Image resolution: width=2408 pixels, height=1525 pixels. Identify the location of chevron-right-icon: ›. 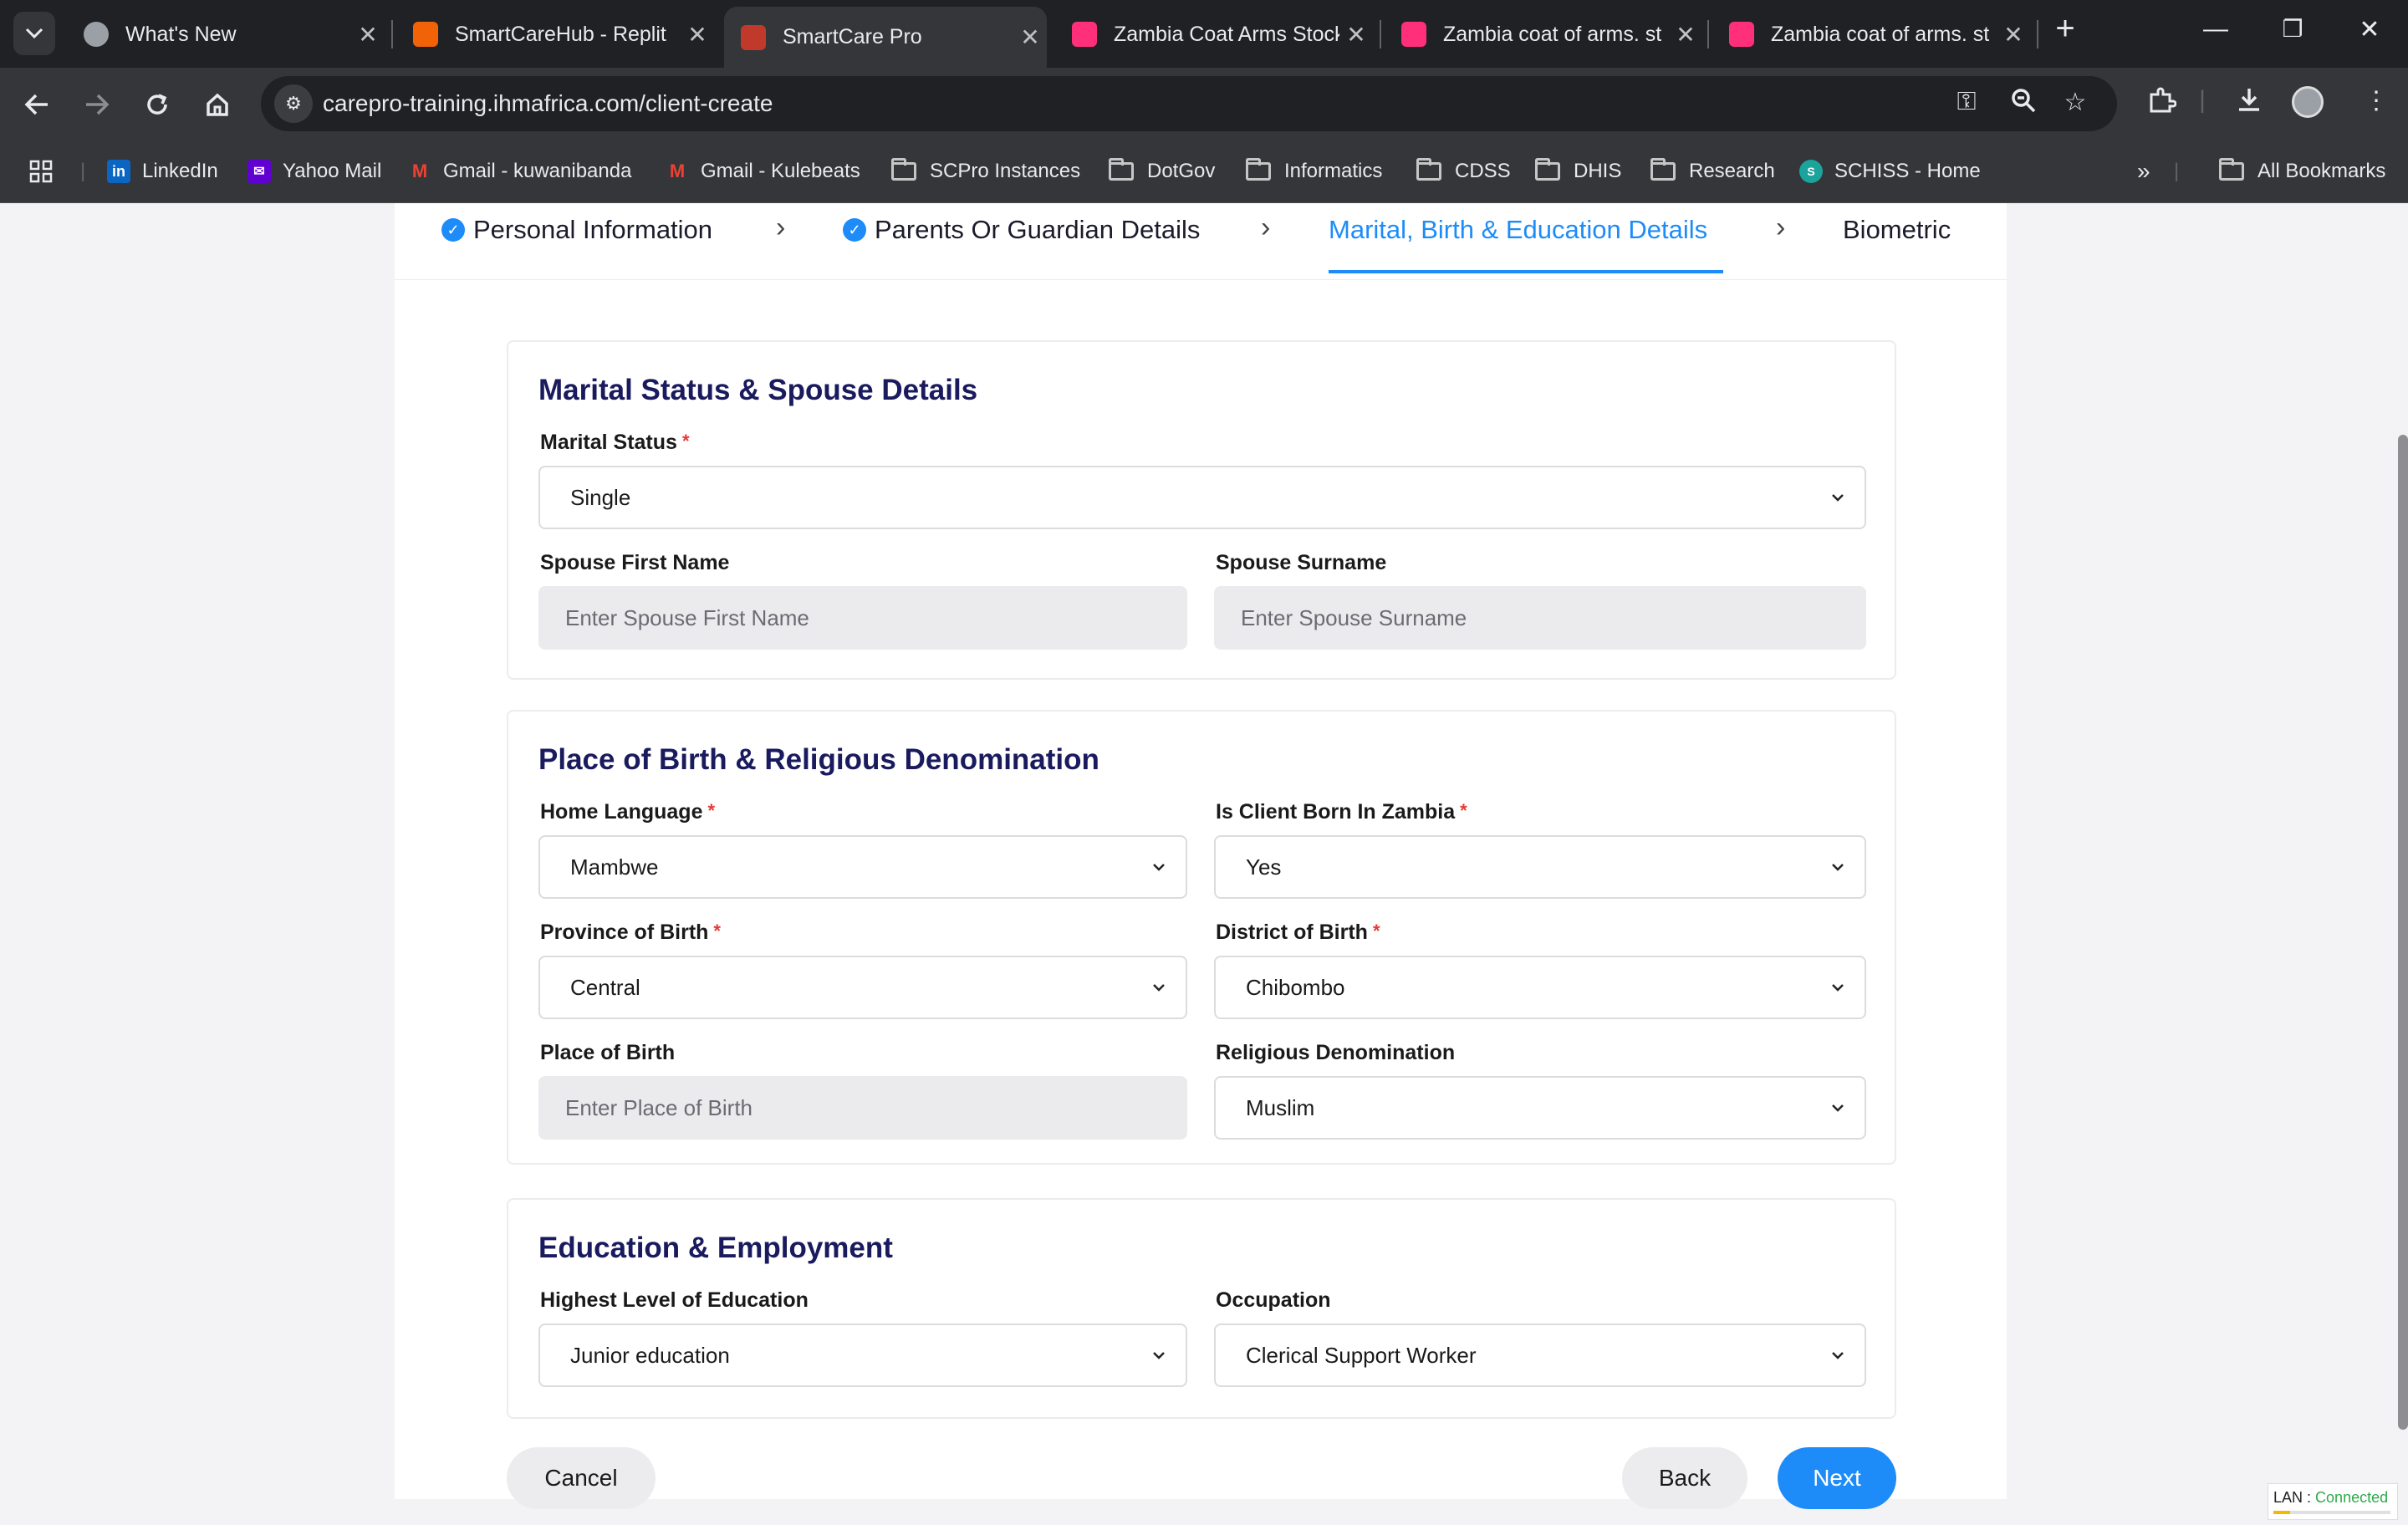
(1266, 227).